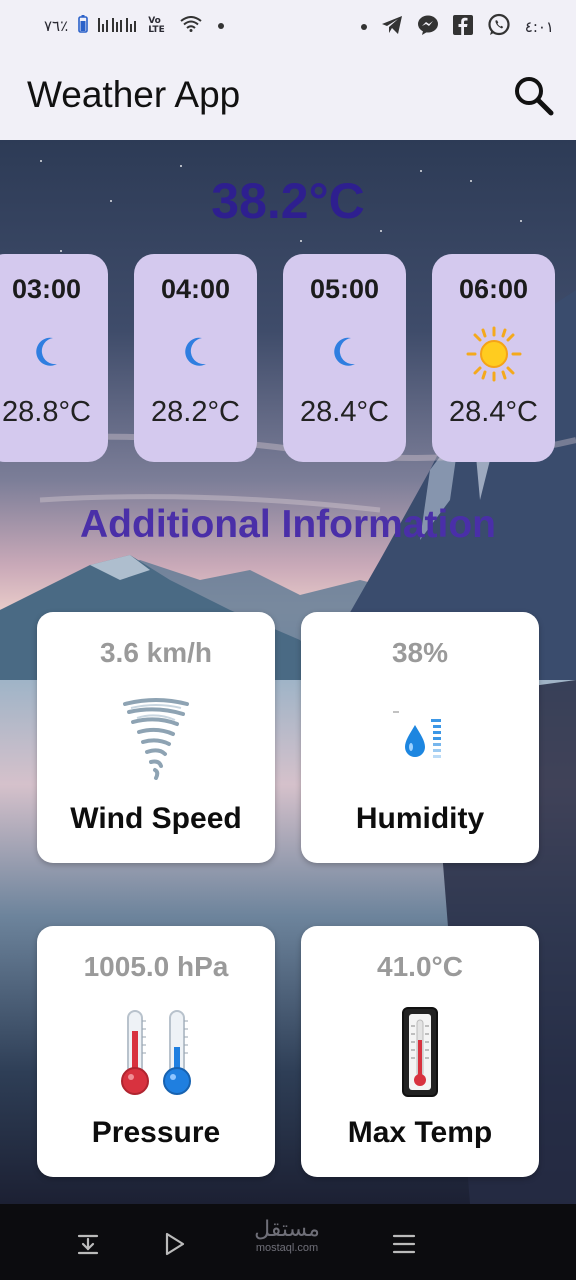 This screenshot has width=576, height=1280. Describe the element at coordinates (156, 25) in the screenshot. I see `volte-icon: Vo LTE` at that location.